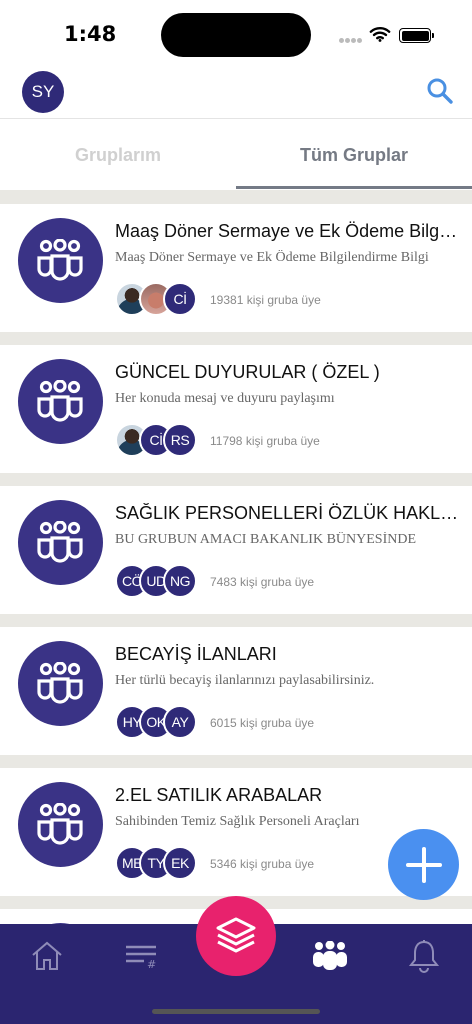  I want to click on member-count: 6015 kişi gruba üye, so click(262, 723).